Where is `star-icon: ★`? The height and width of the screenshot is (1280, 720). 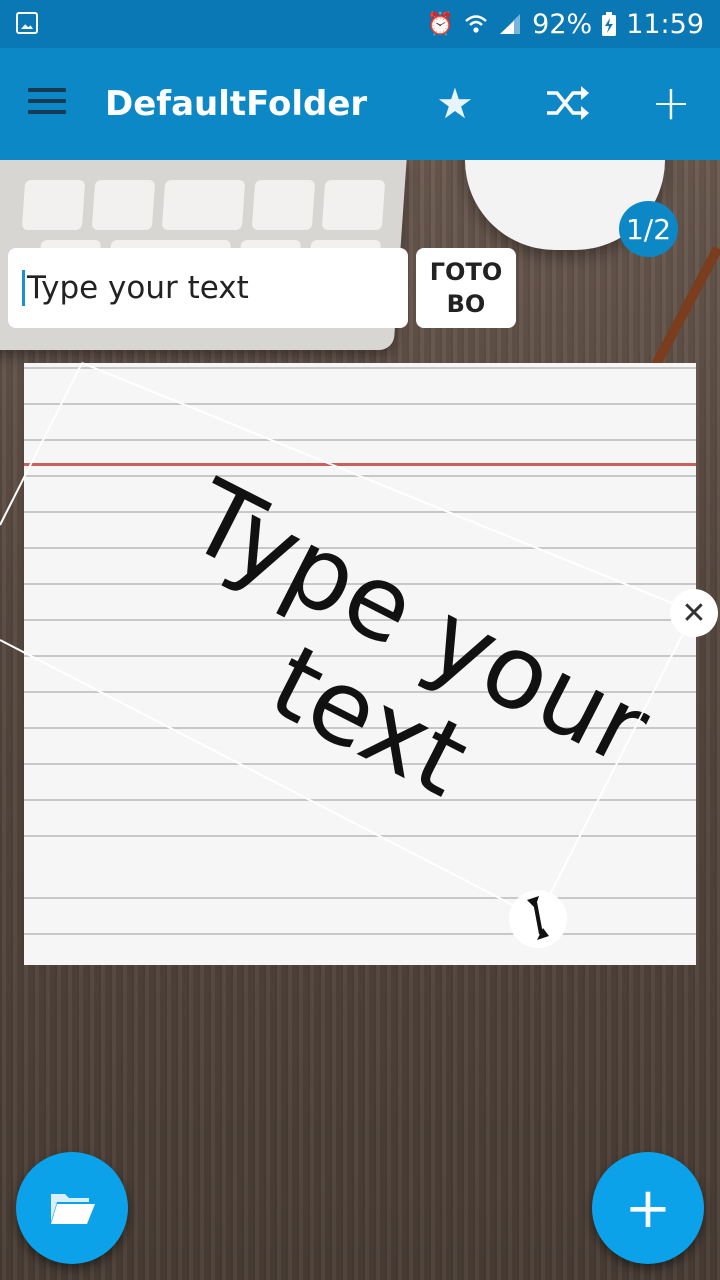 star-icon: ★ is located at coordinates (455, 103).